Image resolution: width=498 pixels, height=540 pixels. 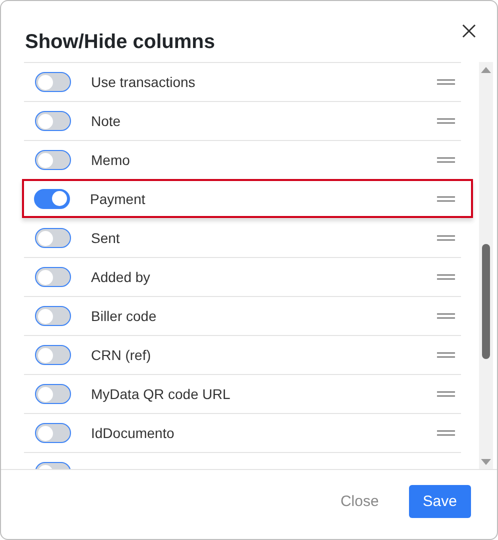 What do you see at coordinates (120, 42) in the screenshot?
I see `dialog-title: Show/Hide columns` at bounding box center [120, 42].